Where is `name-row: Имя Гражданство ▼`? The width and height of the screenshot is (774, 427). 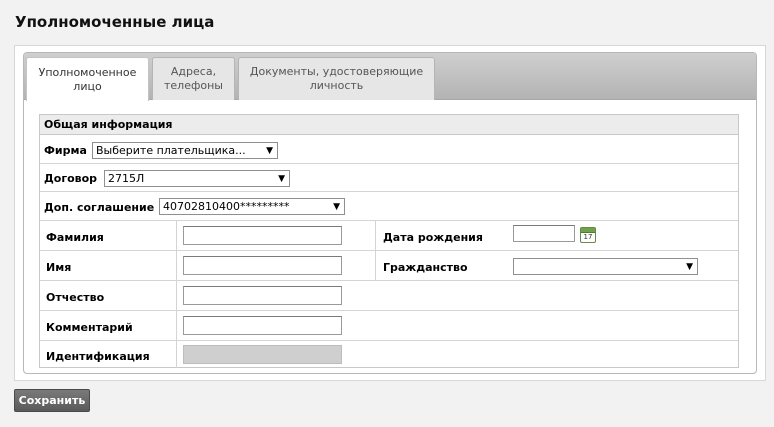 name-row: Имя Гражданство ▼ is located at coordinates (389, 266).